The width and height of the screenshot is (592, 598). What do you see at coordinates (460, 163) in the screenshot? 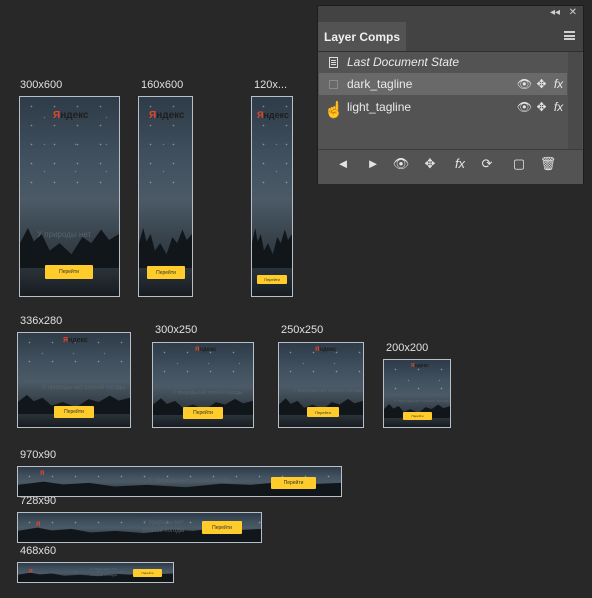
I see `update-appearance-button: fx` at bounding box center [460, 163].